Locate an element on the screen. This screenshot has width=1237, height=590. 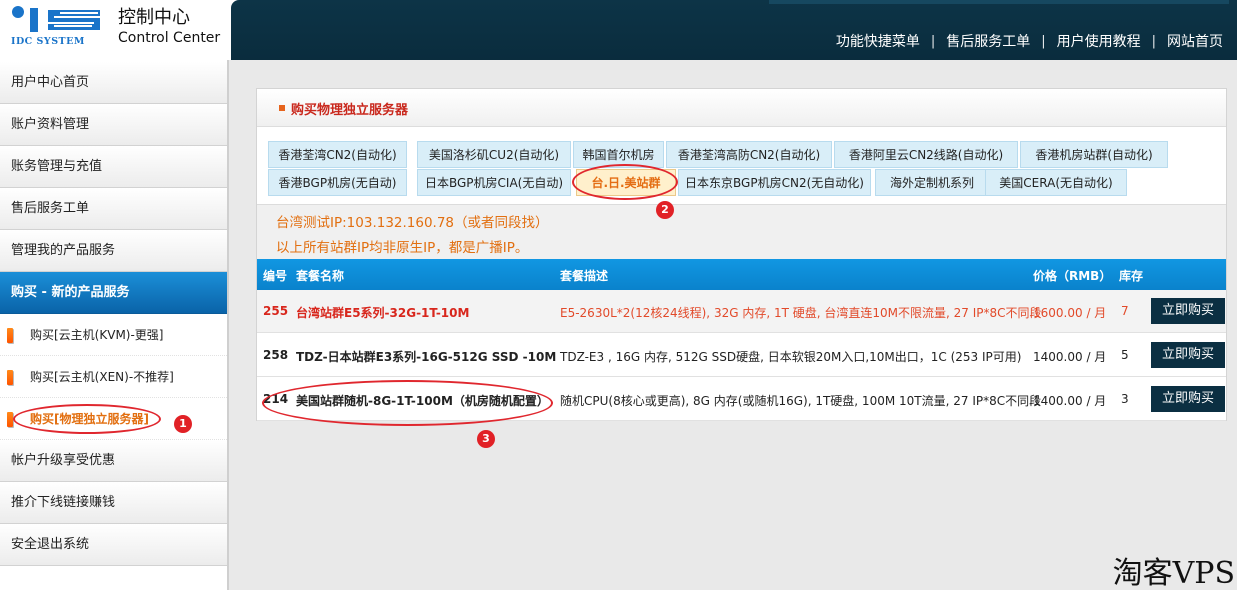
sidebar-subitem-buy-xen: 购买[云主机(XEN)-不推荐] is located at coordinates (113, 377).